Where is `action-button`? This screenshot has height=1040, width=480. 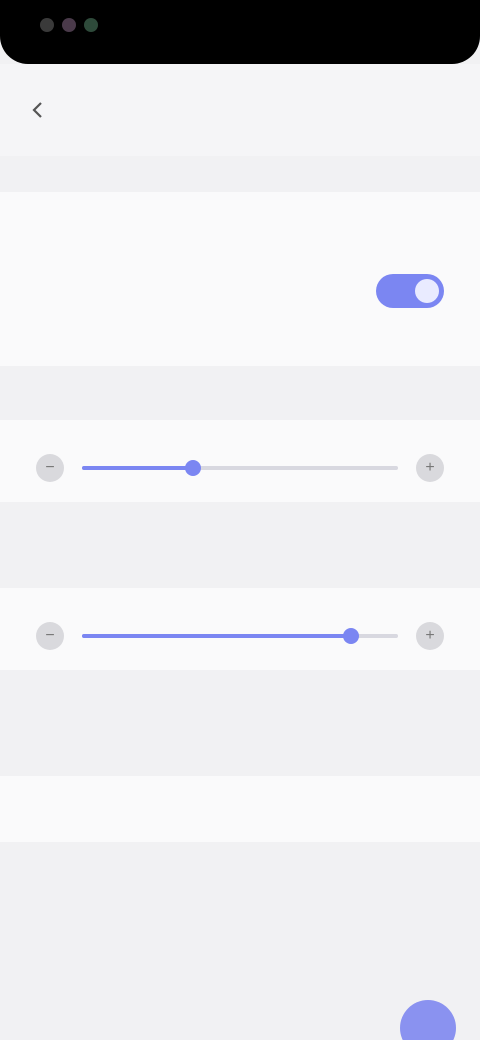
action-button is located at coordinates (428, 1020).